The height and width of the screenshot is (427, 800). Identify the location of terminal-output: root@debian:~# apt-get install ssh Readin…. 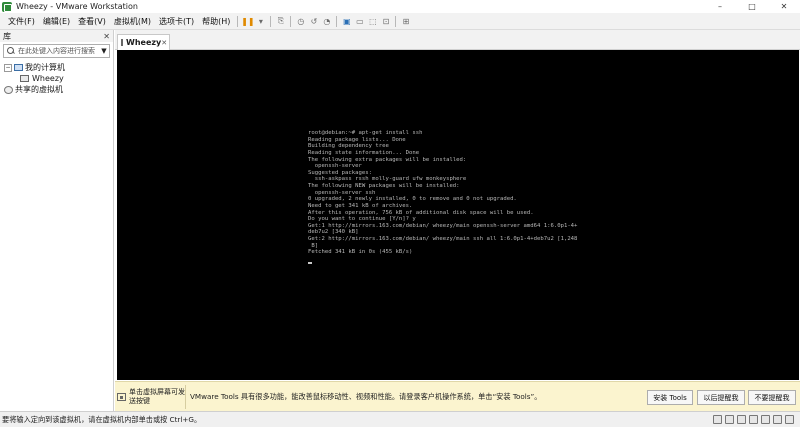
(442, 193).